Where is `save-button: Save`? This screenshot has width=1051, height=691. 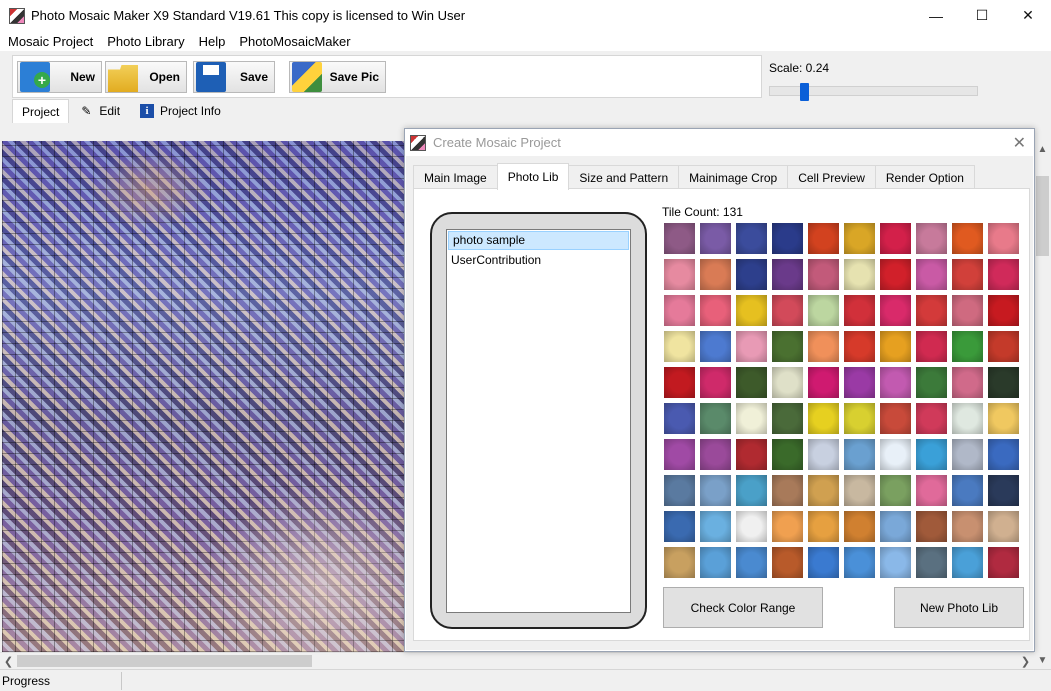
save-button: Save is located at coordinates (234, 77).